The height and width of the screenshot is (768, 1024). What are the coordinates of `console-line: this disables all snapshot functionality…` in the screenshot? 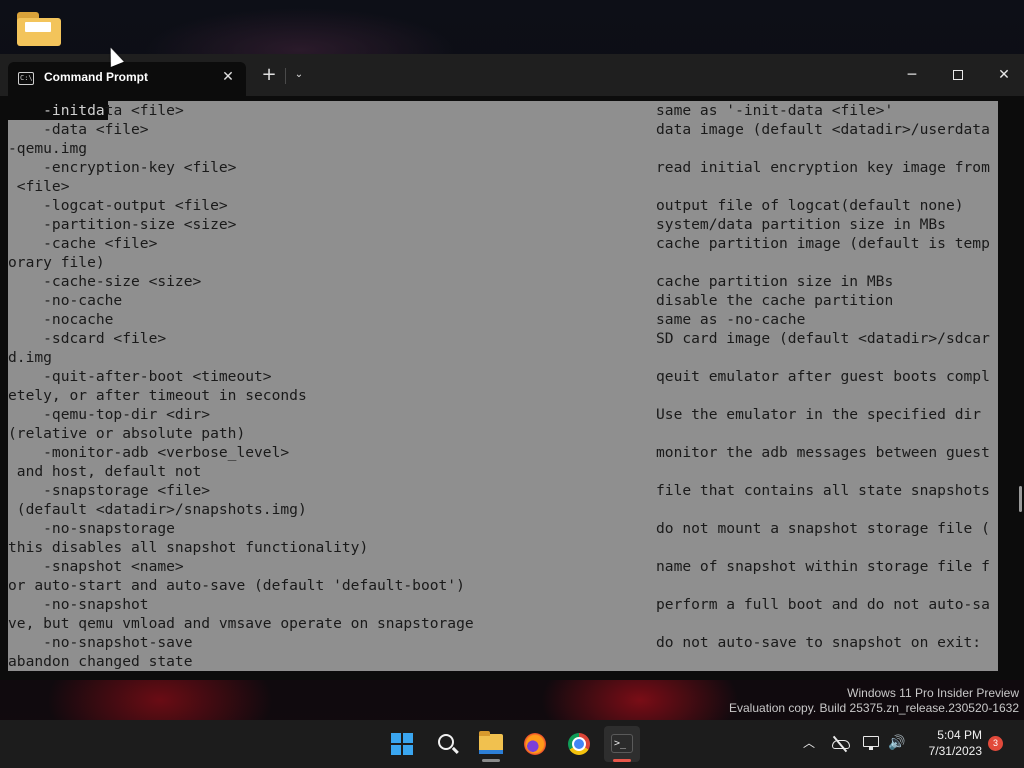 It's located at (503, 547).